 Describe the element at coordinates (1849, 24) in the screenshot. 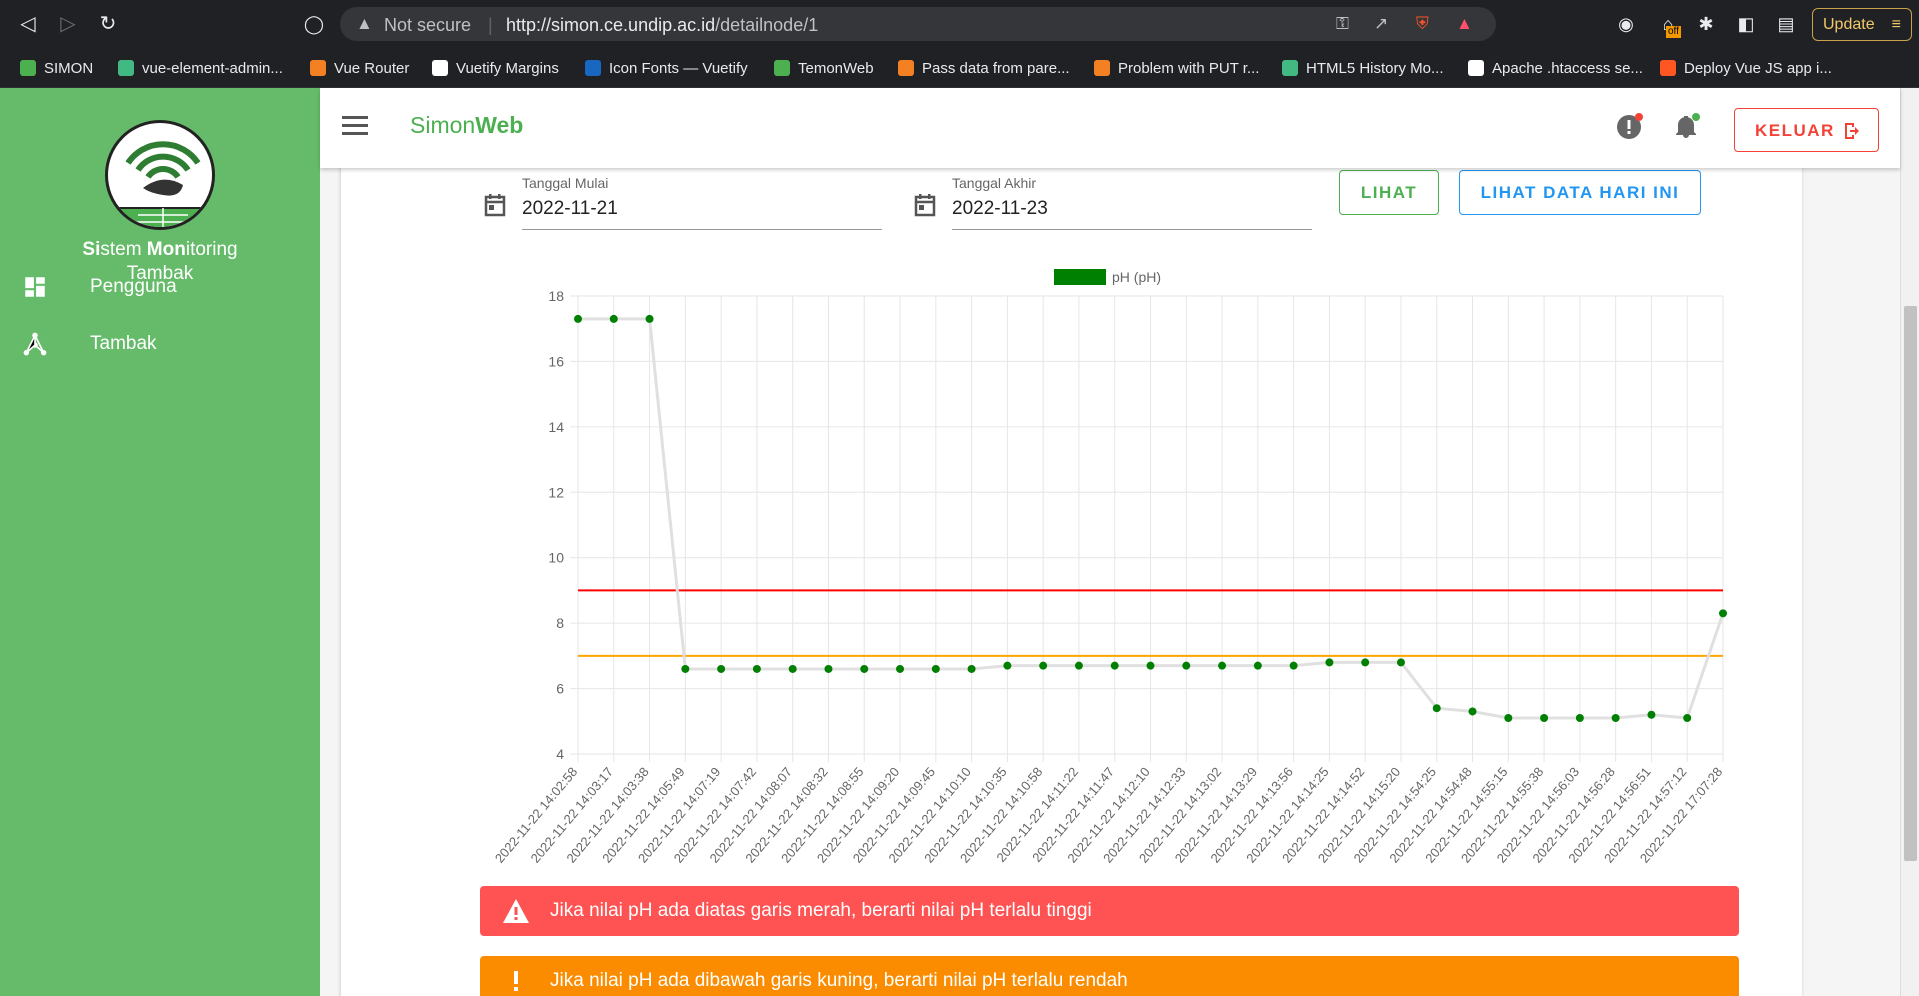

I see `update-label: Update` at that location.